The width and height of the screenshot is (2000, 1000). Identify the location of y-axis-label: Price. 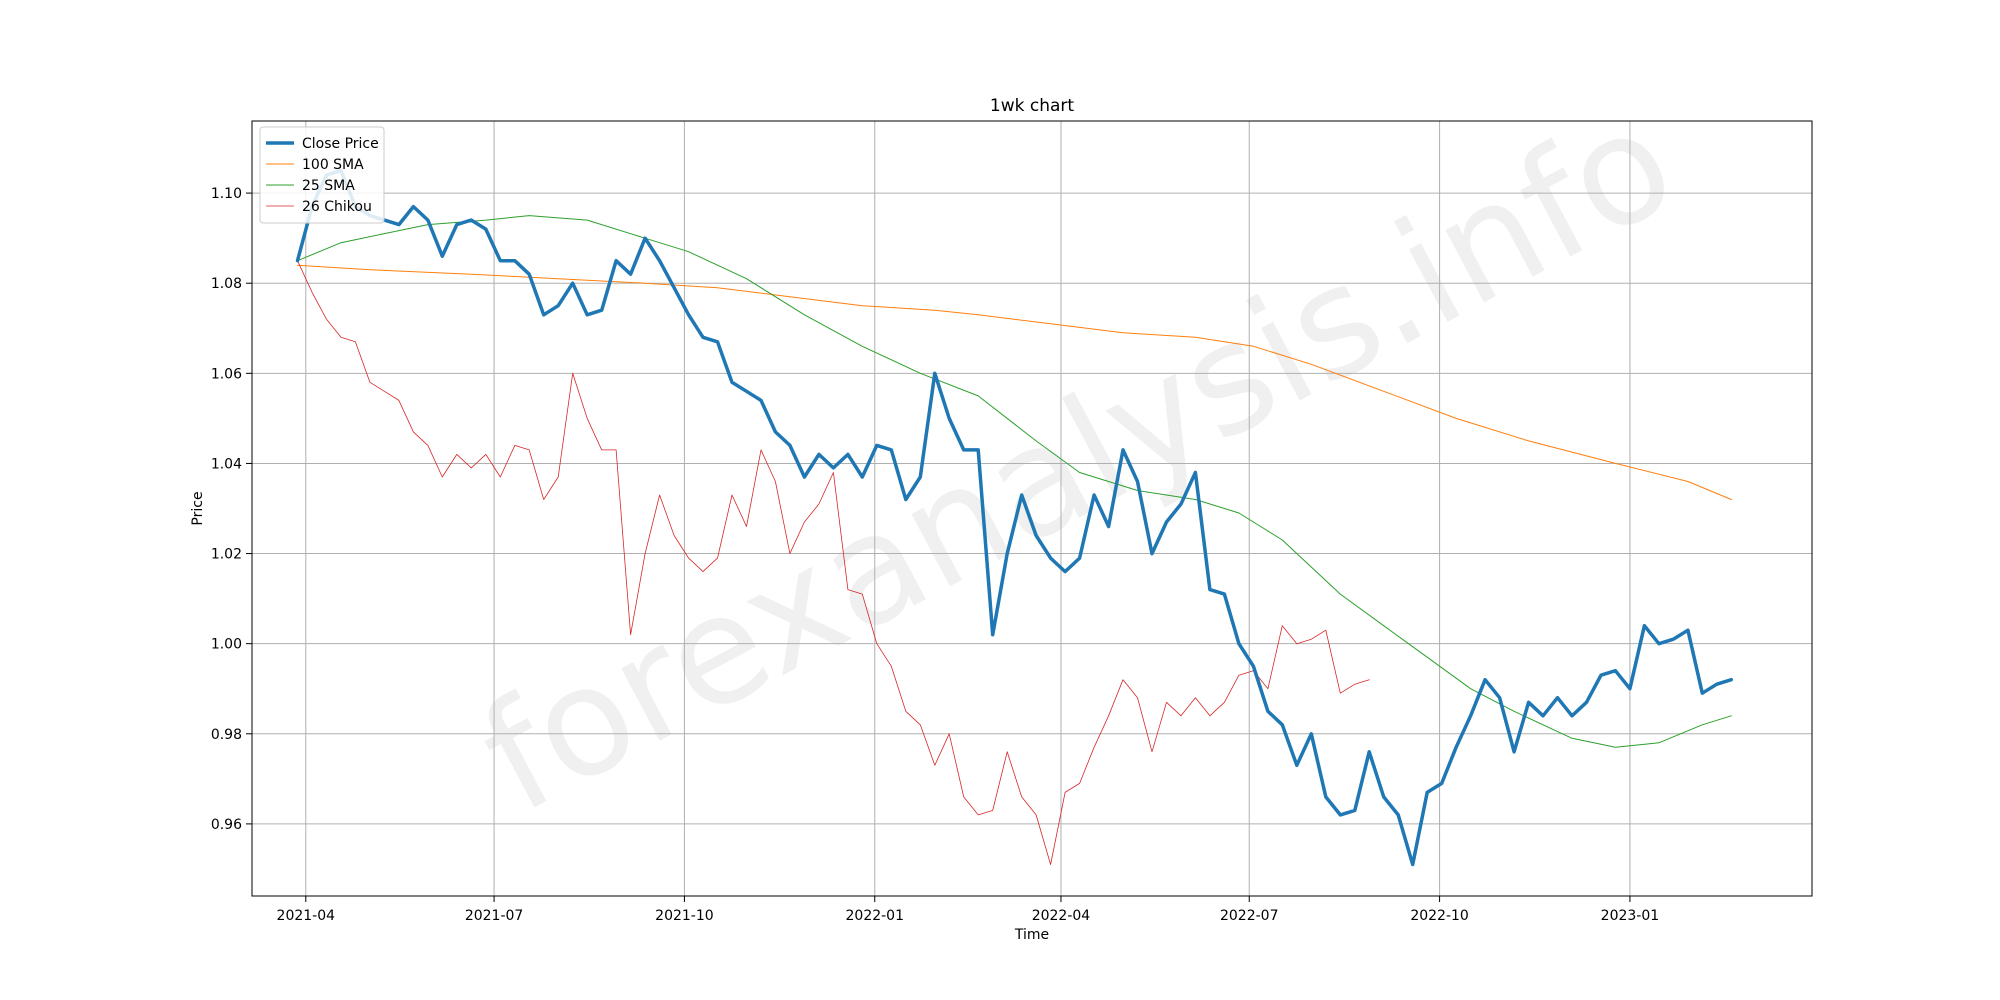
(198, 508).